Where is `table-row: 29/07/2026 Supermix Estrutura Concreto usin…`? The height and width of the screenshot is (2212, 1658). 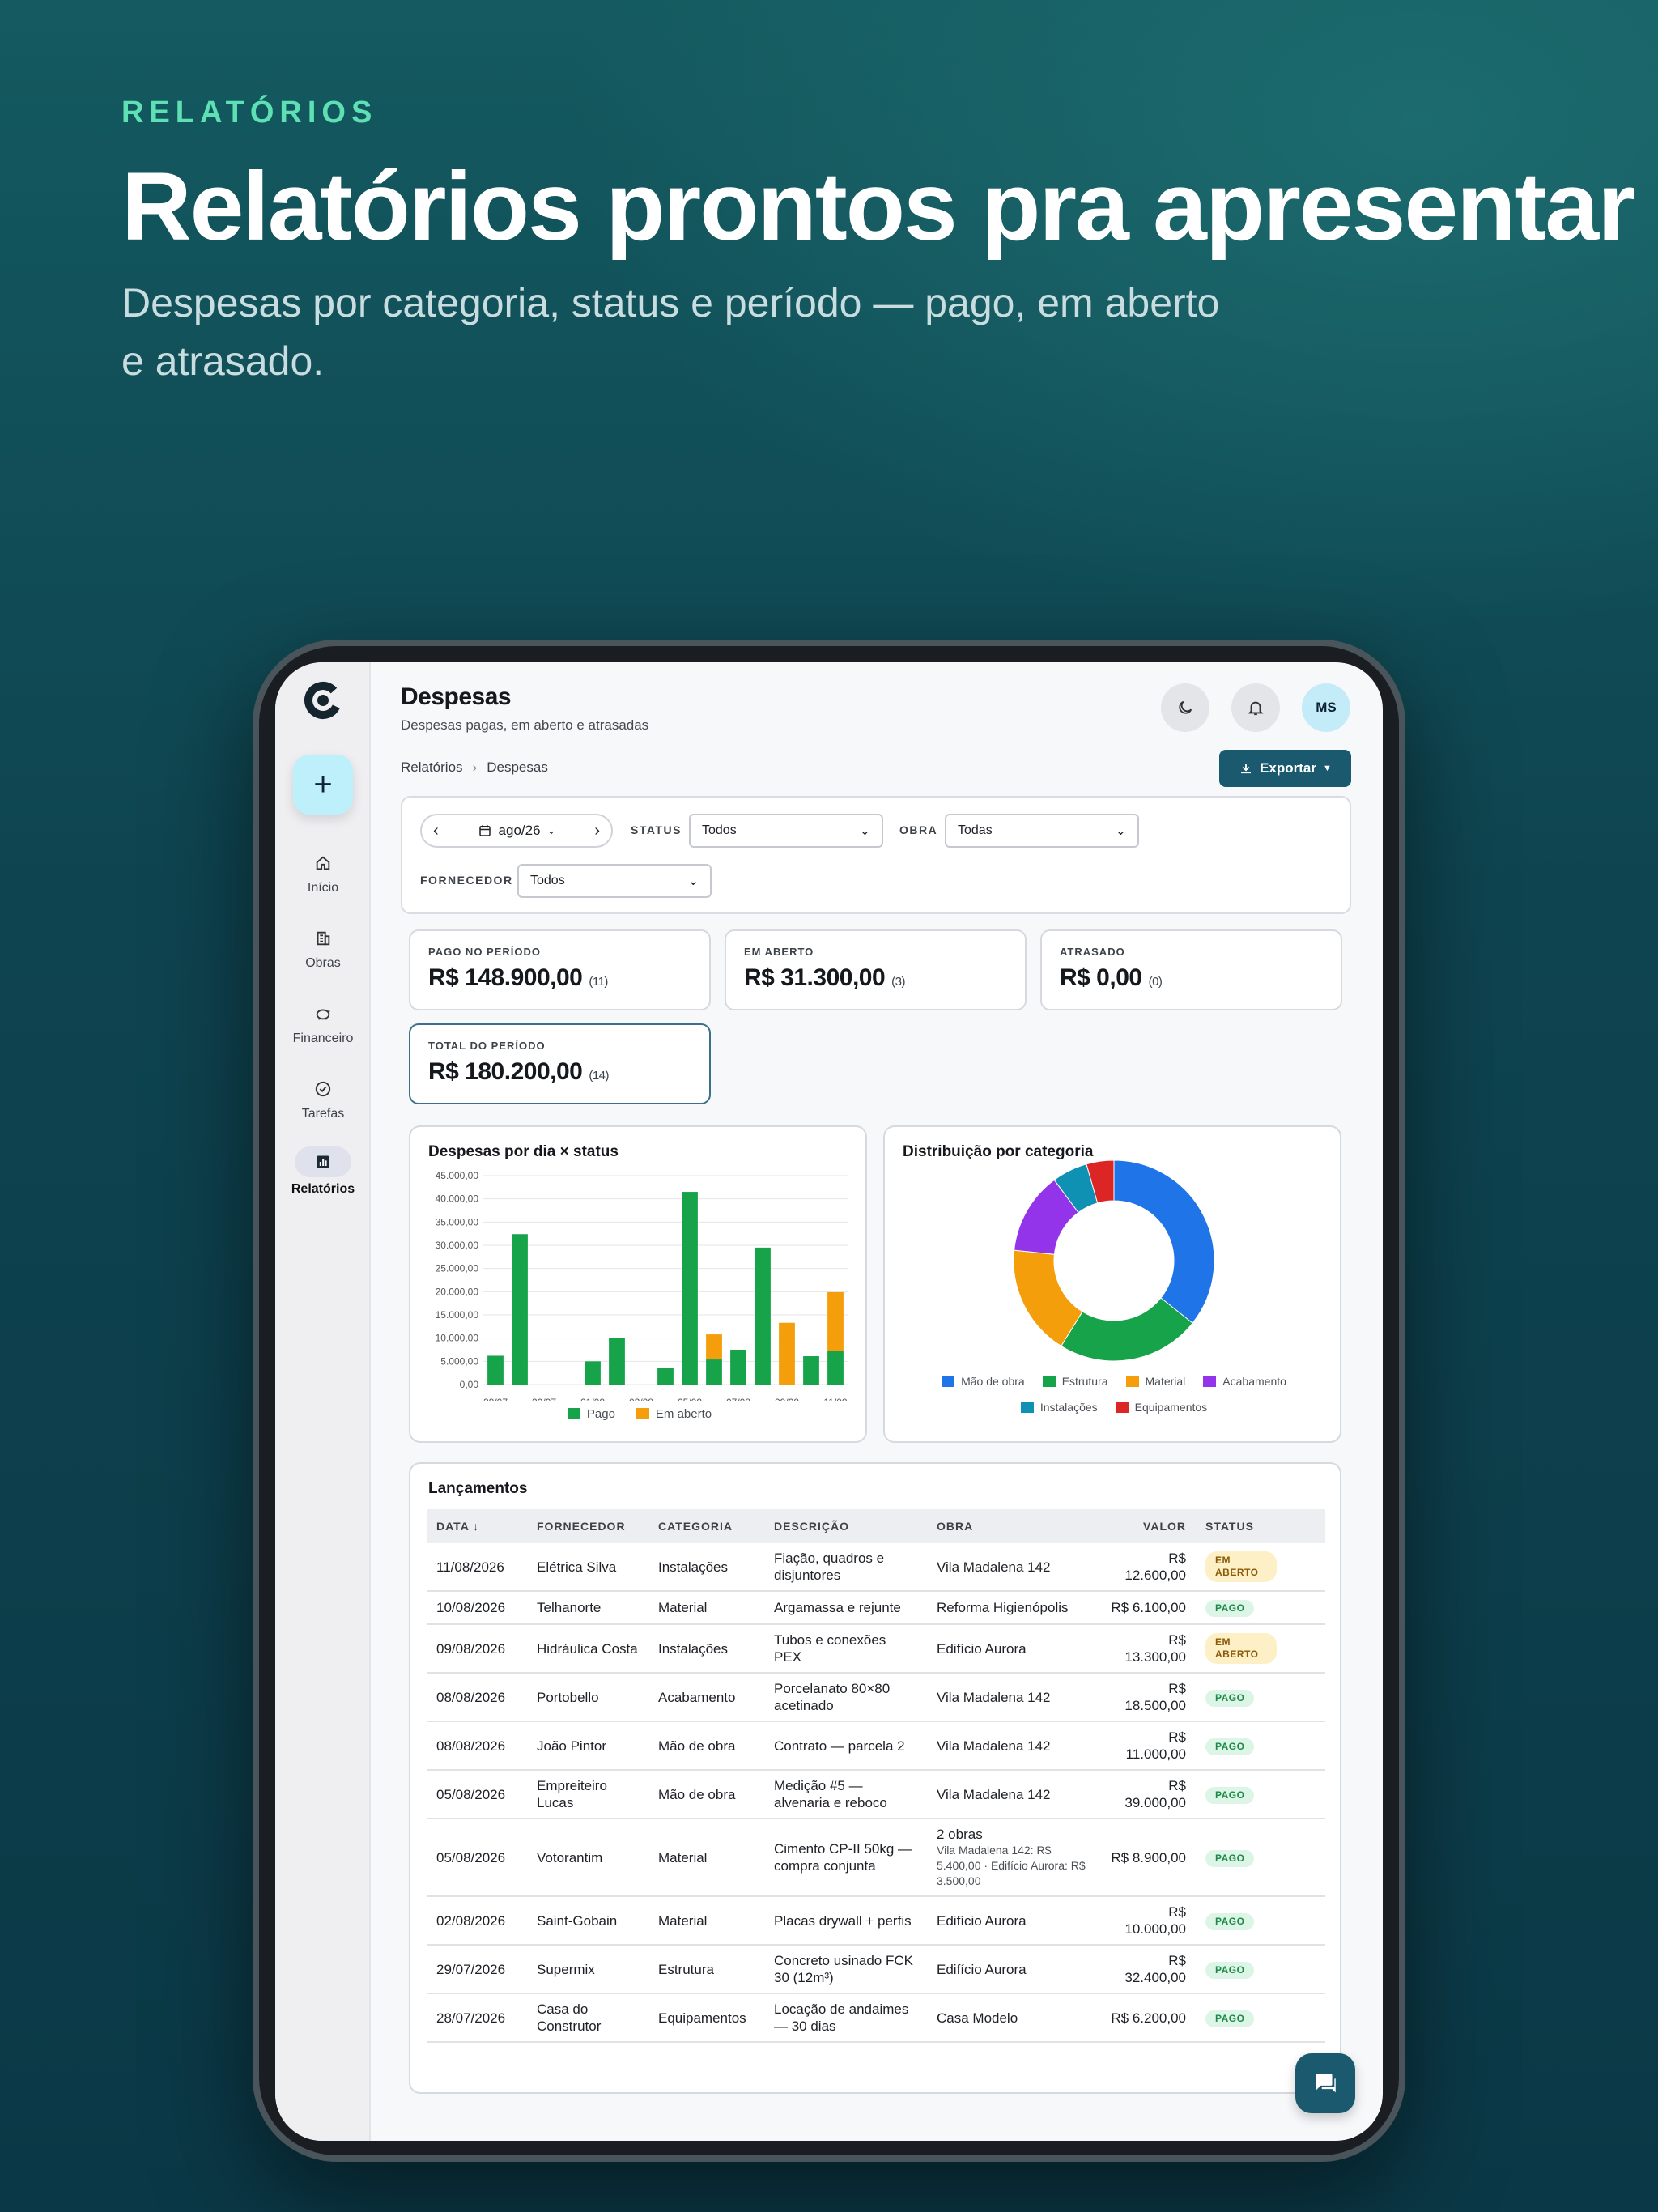
table-row: 29/07/2026 Supermix Estrutura Concreto usin… is located at coordinates (876, 1970).